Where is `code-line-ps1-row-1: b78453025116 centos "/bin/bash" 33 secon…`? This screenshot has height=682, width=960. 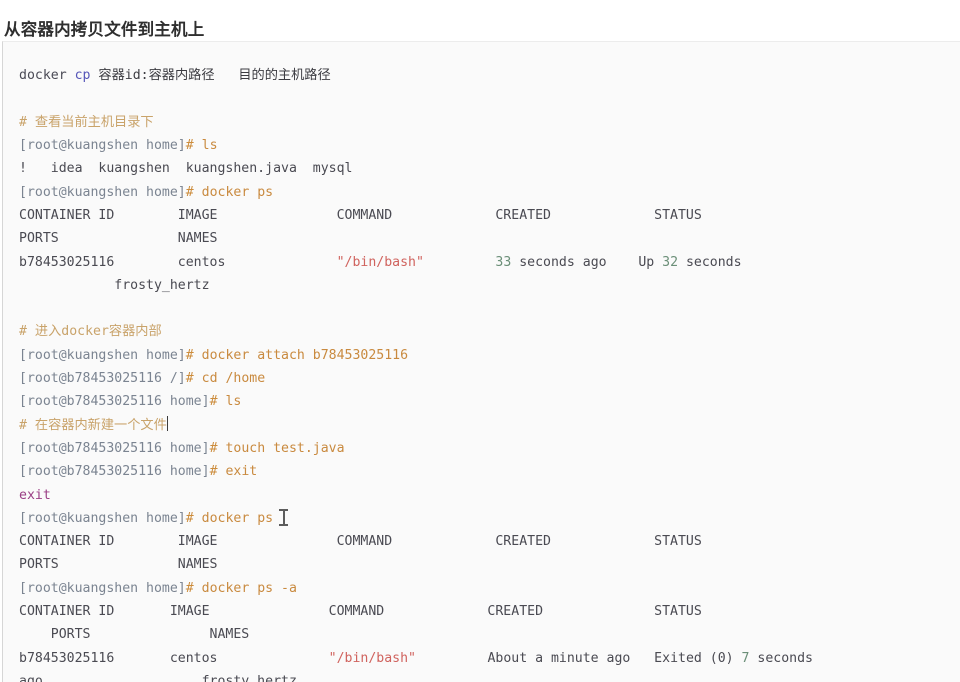
code-line-ps1-row-1: b78453025116 centos "/bin/bash" 33 secon… is located at coordinates (481, 262).